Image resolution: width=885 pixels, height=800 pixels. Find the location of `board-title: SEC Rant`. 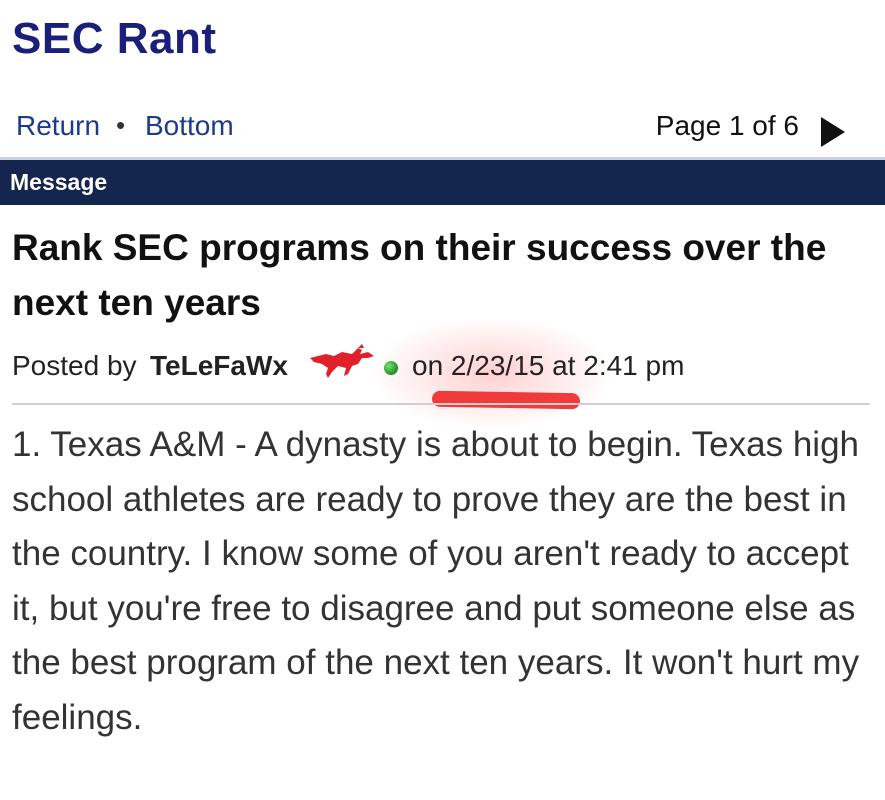

board-title: SEC Rant is located at coordinates (114, 38).